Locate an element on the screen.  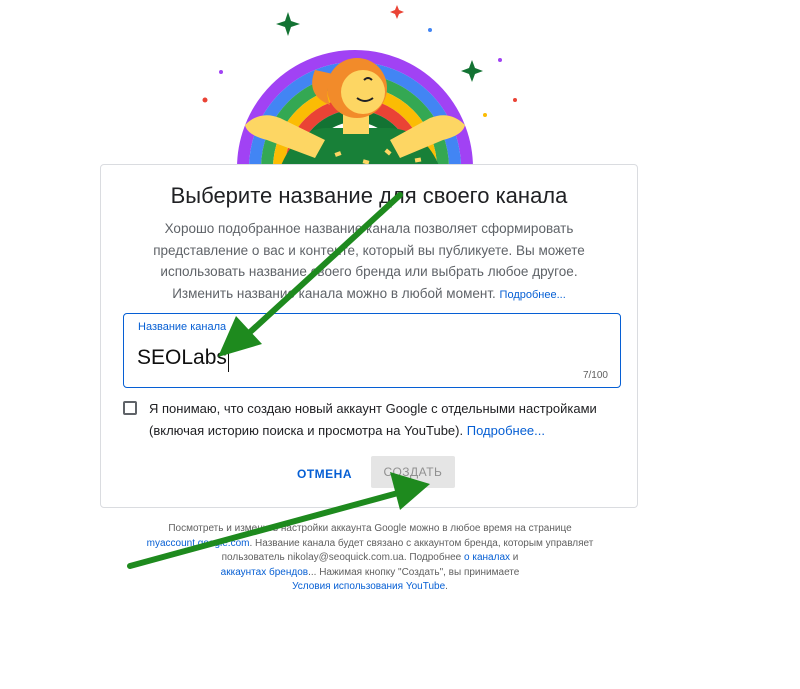
about-channels-link: о каналах is located at coordinates (487, 557).